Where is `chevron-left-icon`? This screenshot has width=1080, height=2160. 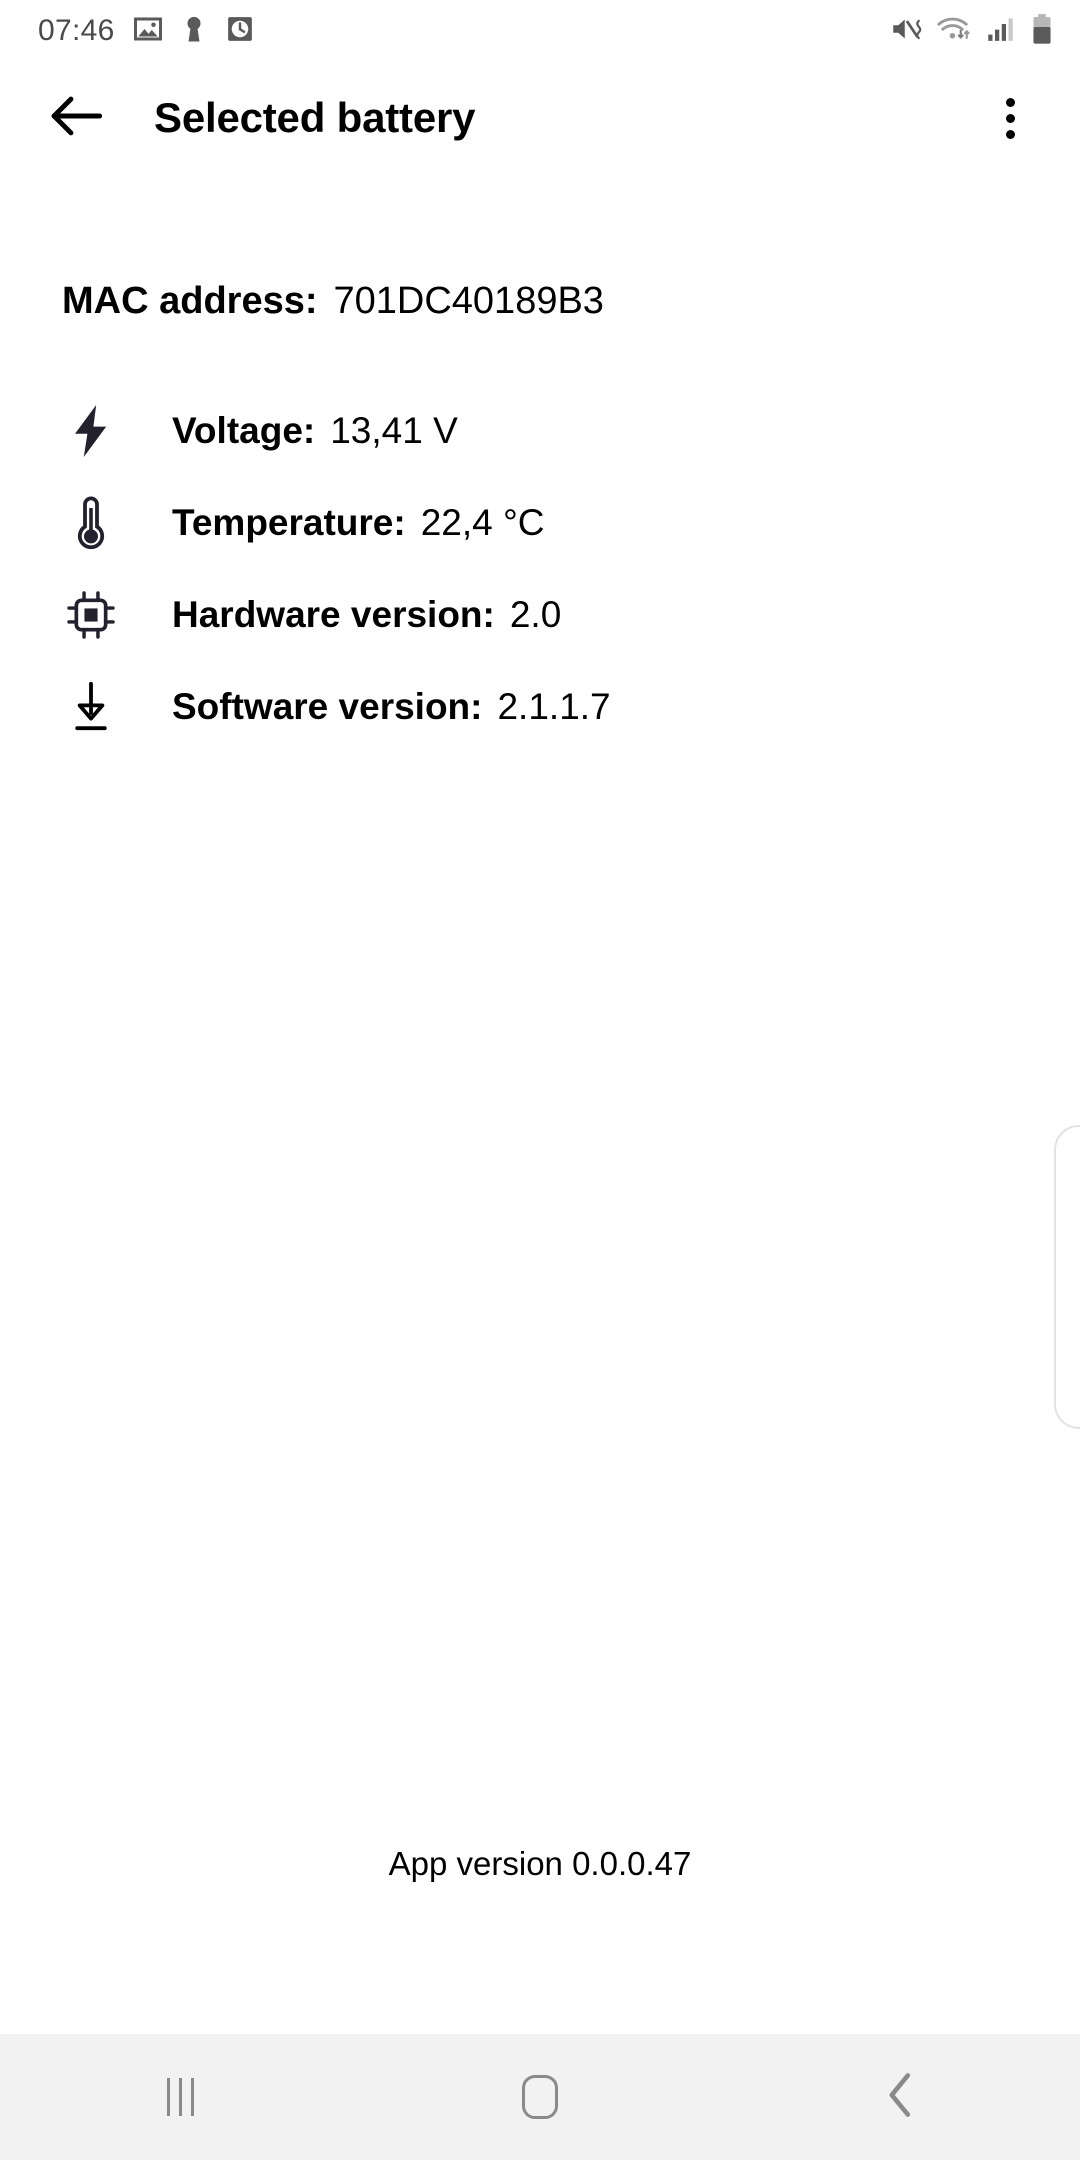 chevron-left-icon is located at coordinates (900, 2097).